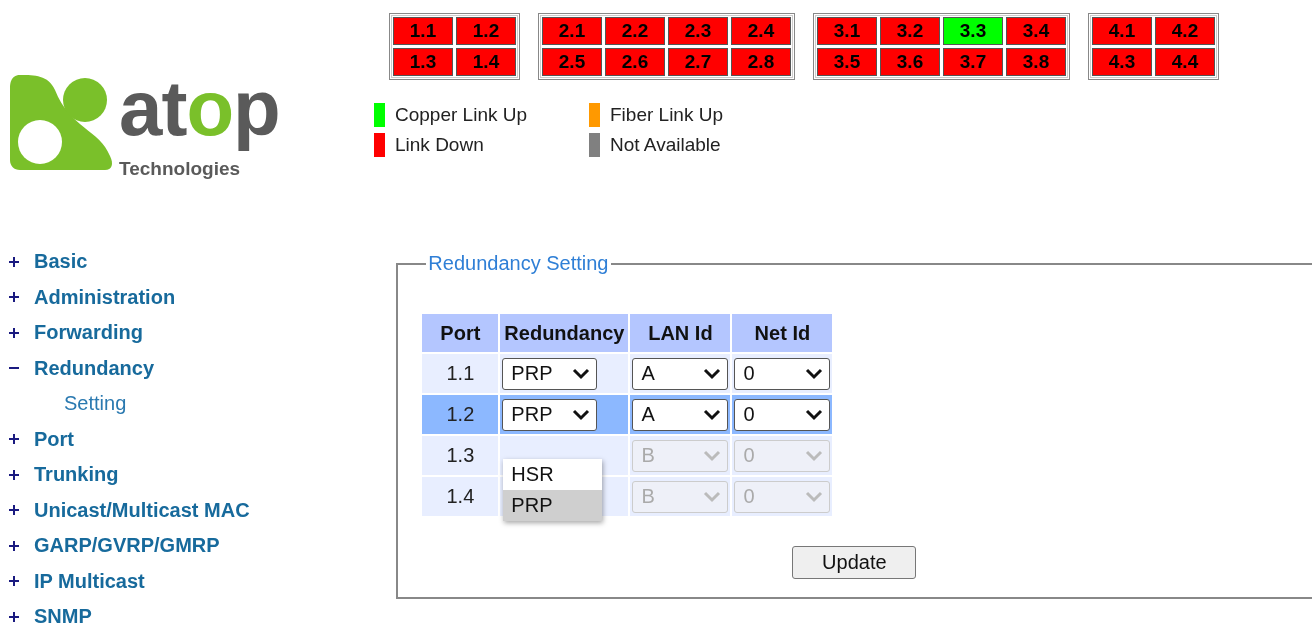 This screenshot has height=637, width=1312. I want to click on update-button: Update, so click(854, 562).